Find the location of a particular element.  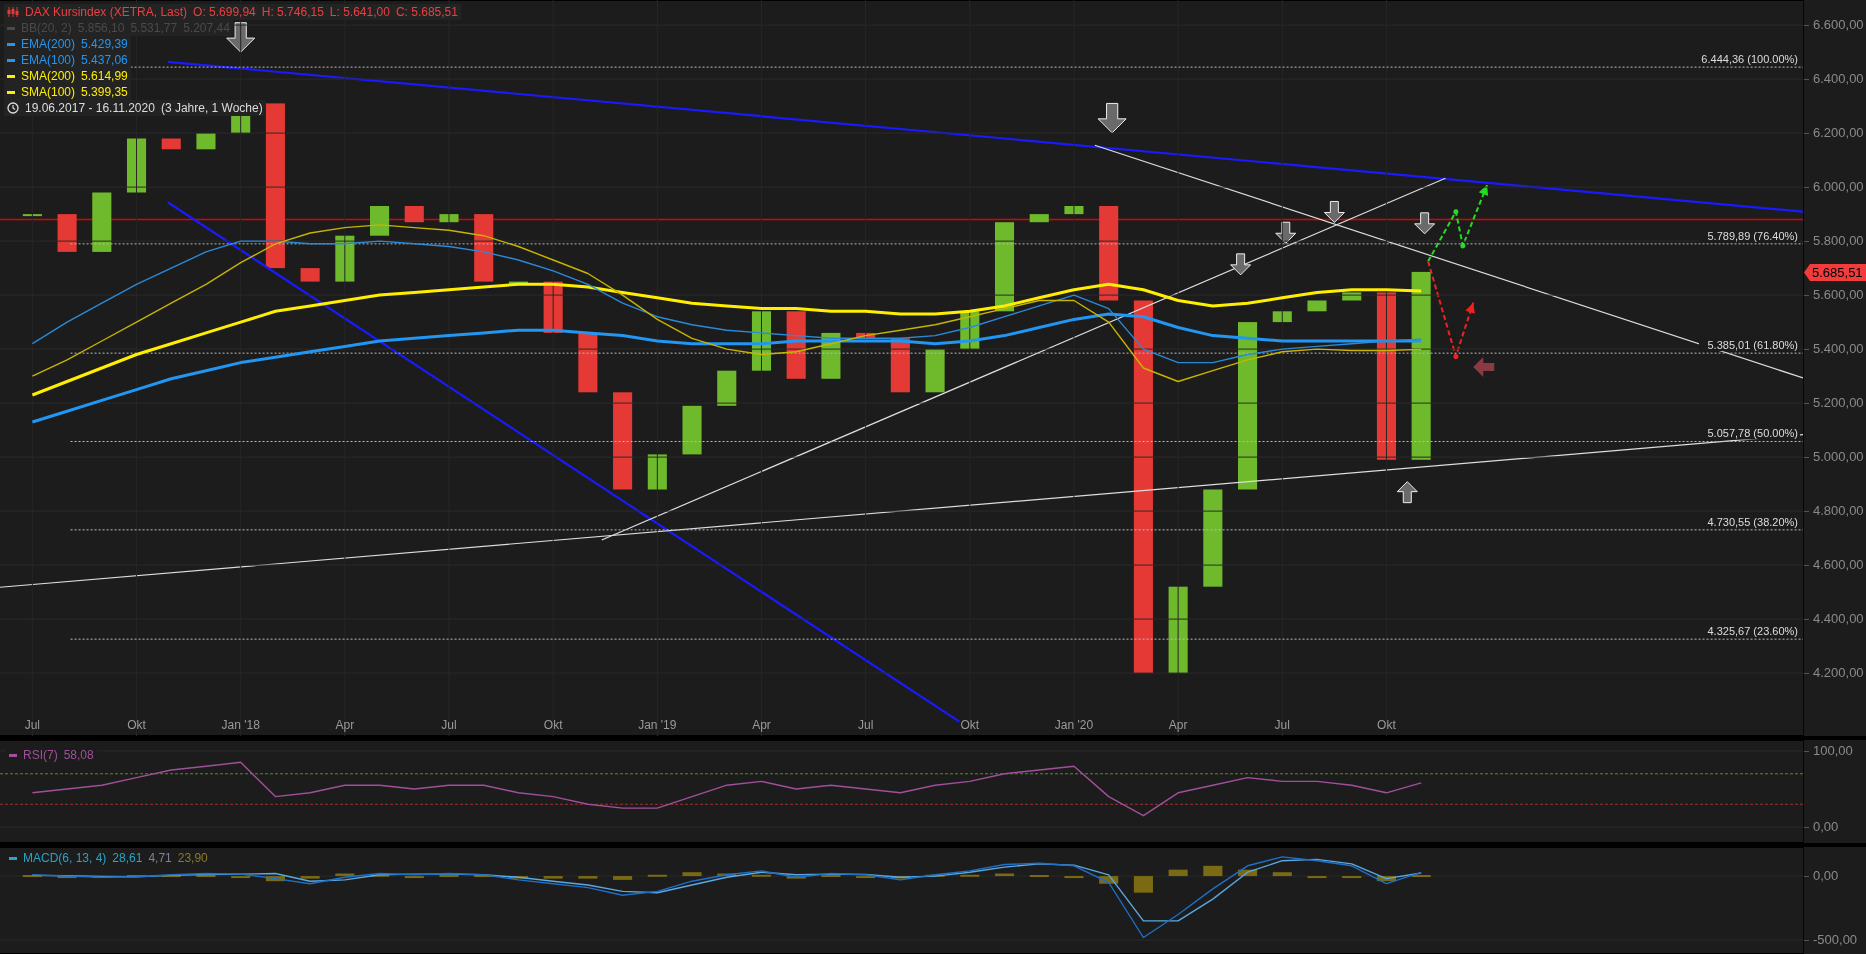

indicator-value: 58,08 is located at coordinates (78, 755).